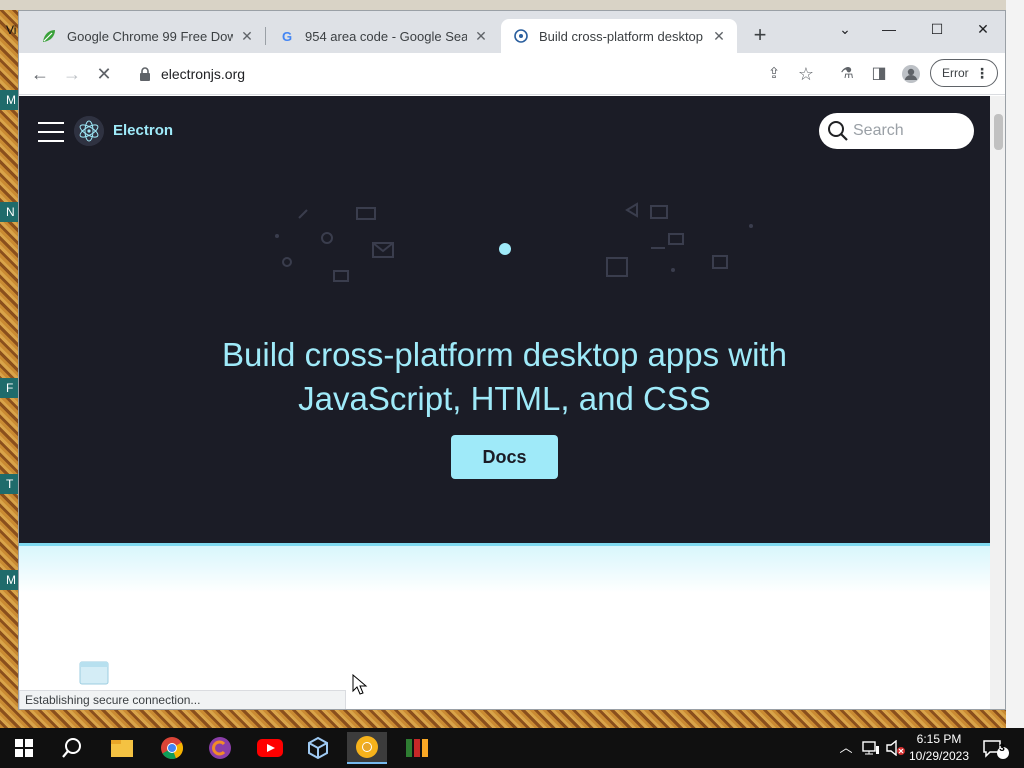 Image resolution: width=1024 pixels, height=768 pixels. I want to click on tab-electron: Build cross-platform desktop ap ✕, so click(619, 36).